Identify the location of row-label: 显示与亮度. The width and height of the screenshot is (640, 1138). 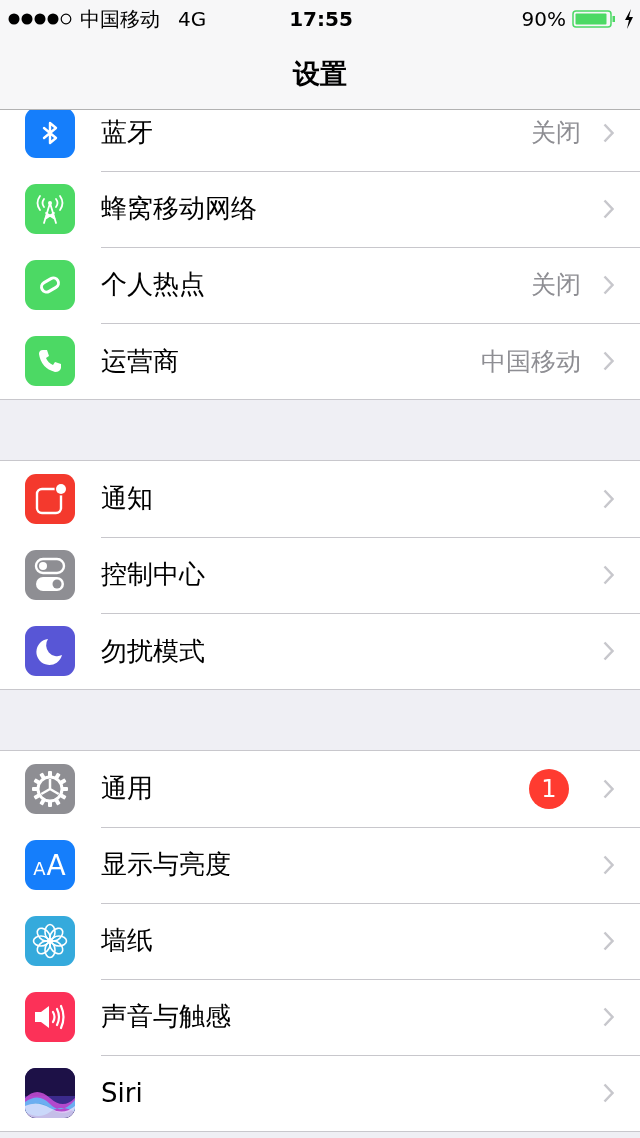
(166, 864).